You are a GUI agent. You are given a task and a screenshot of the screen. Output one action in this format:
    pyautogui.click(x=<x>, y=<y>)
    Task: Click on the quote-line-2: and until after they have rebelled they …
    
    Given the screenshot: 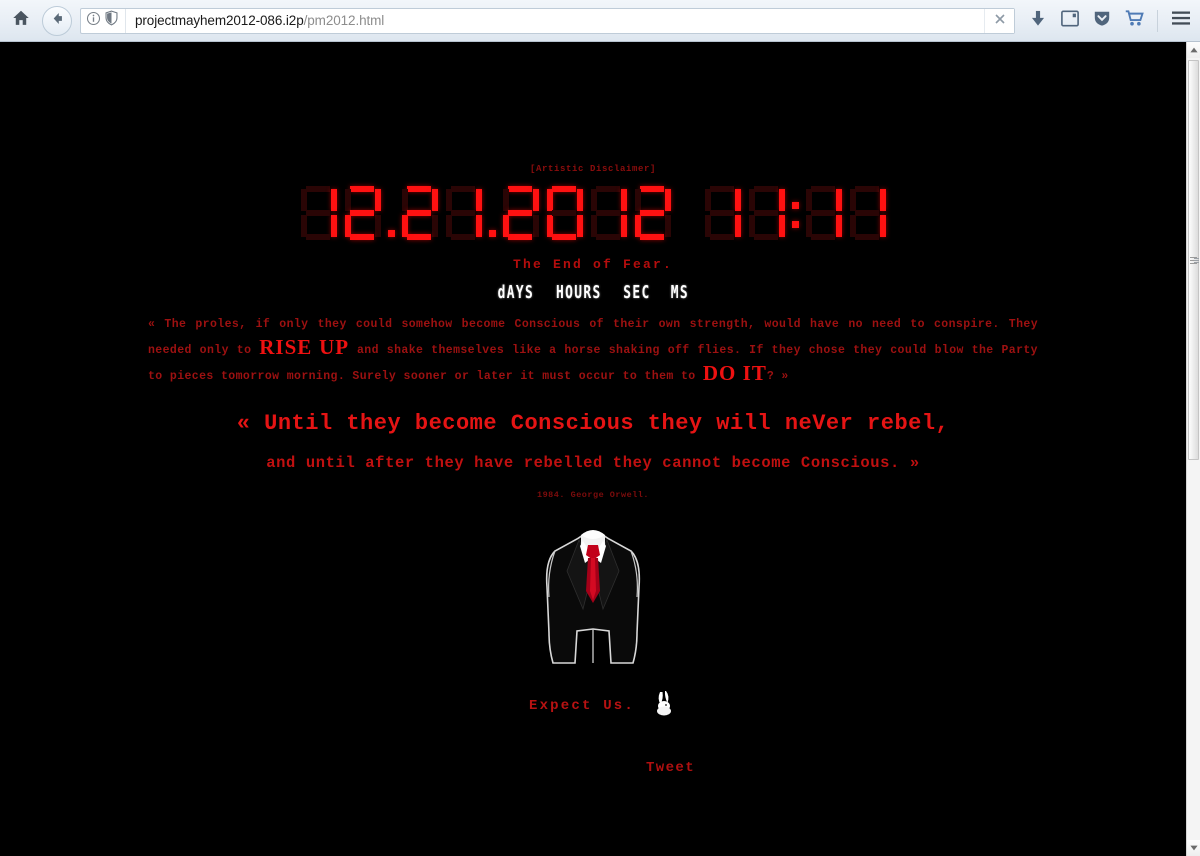 What is the action you would take?
    pyautogui.click(x=593, y=463)
    